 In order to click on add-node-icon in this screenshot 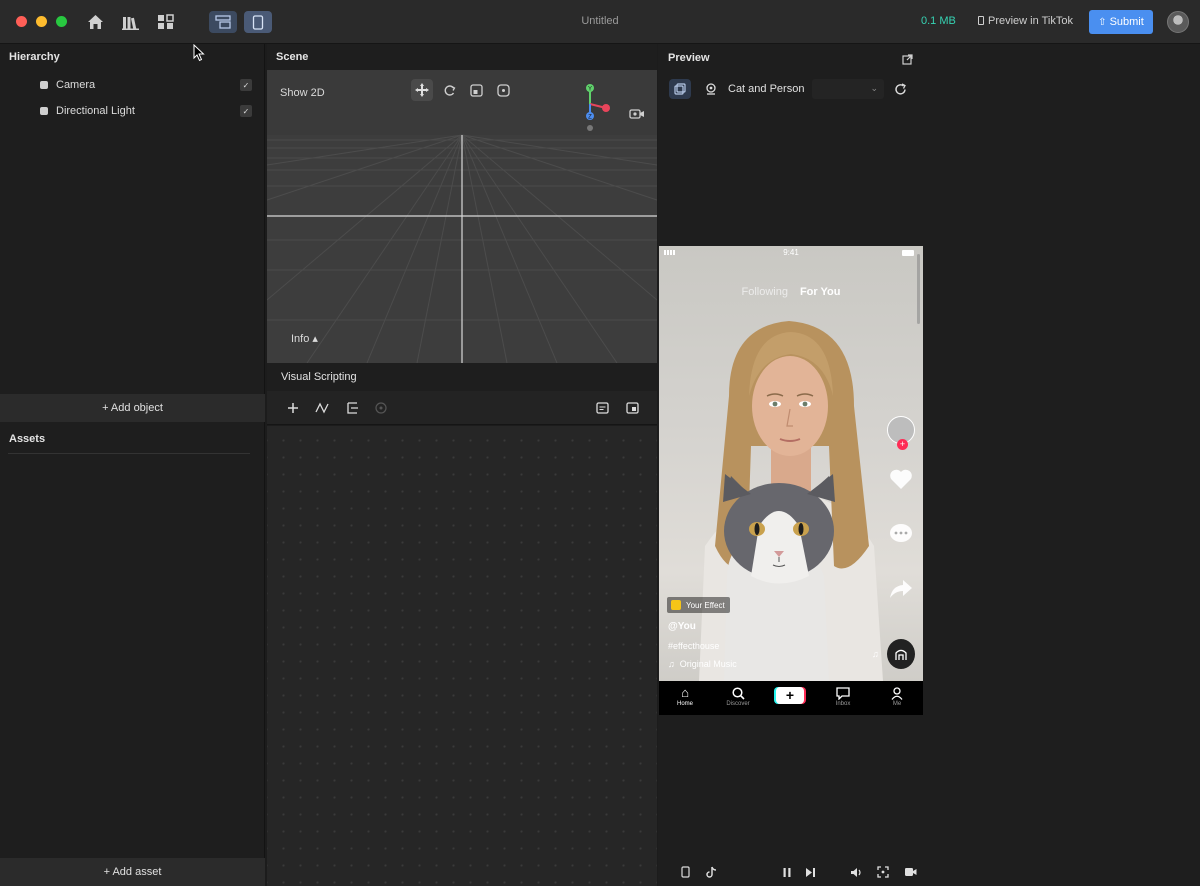, I will do `click(293, 408)`.